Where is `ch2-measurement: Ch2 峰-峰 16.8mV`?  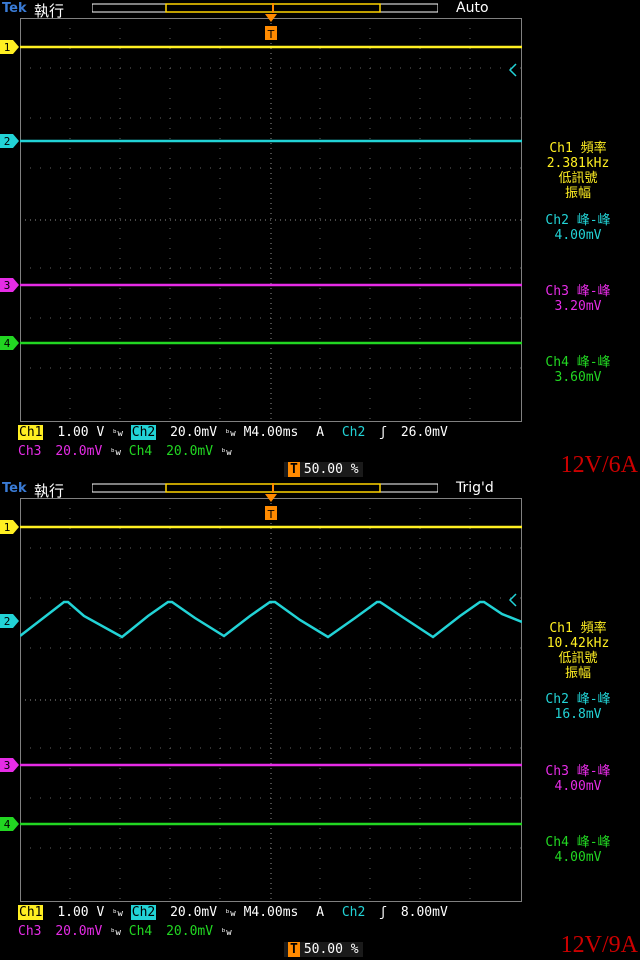
ch2-measurement: Ch2 峰-峰 16.8mV is located at coordinates (578, 707).